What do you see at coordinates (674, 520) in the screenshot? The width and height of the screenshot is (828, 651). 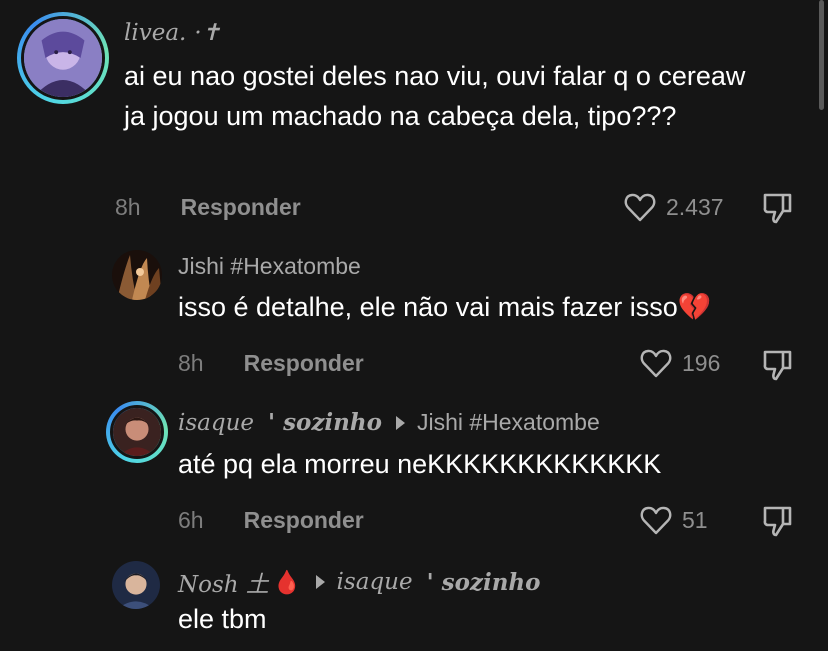 I see `comment-3-like-button: 51` at bounding box center [674, 520].